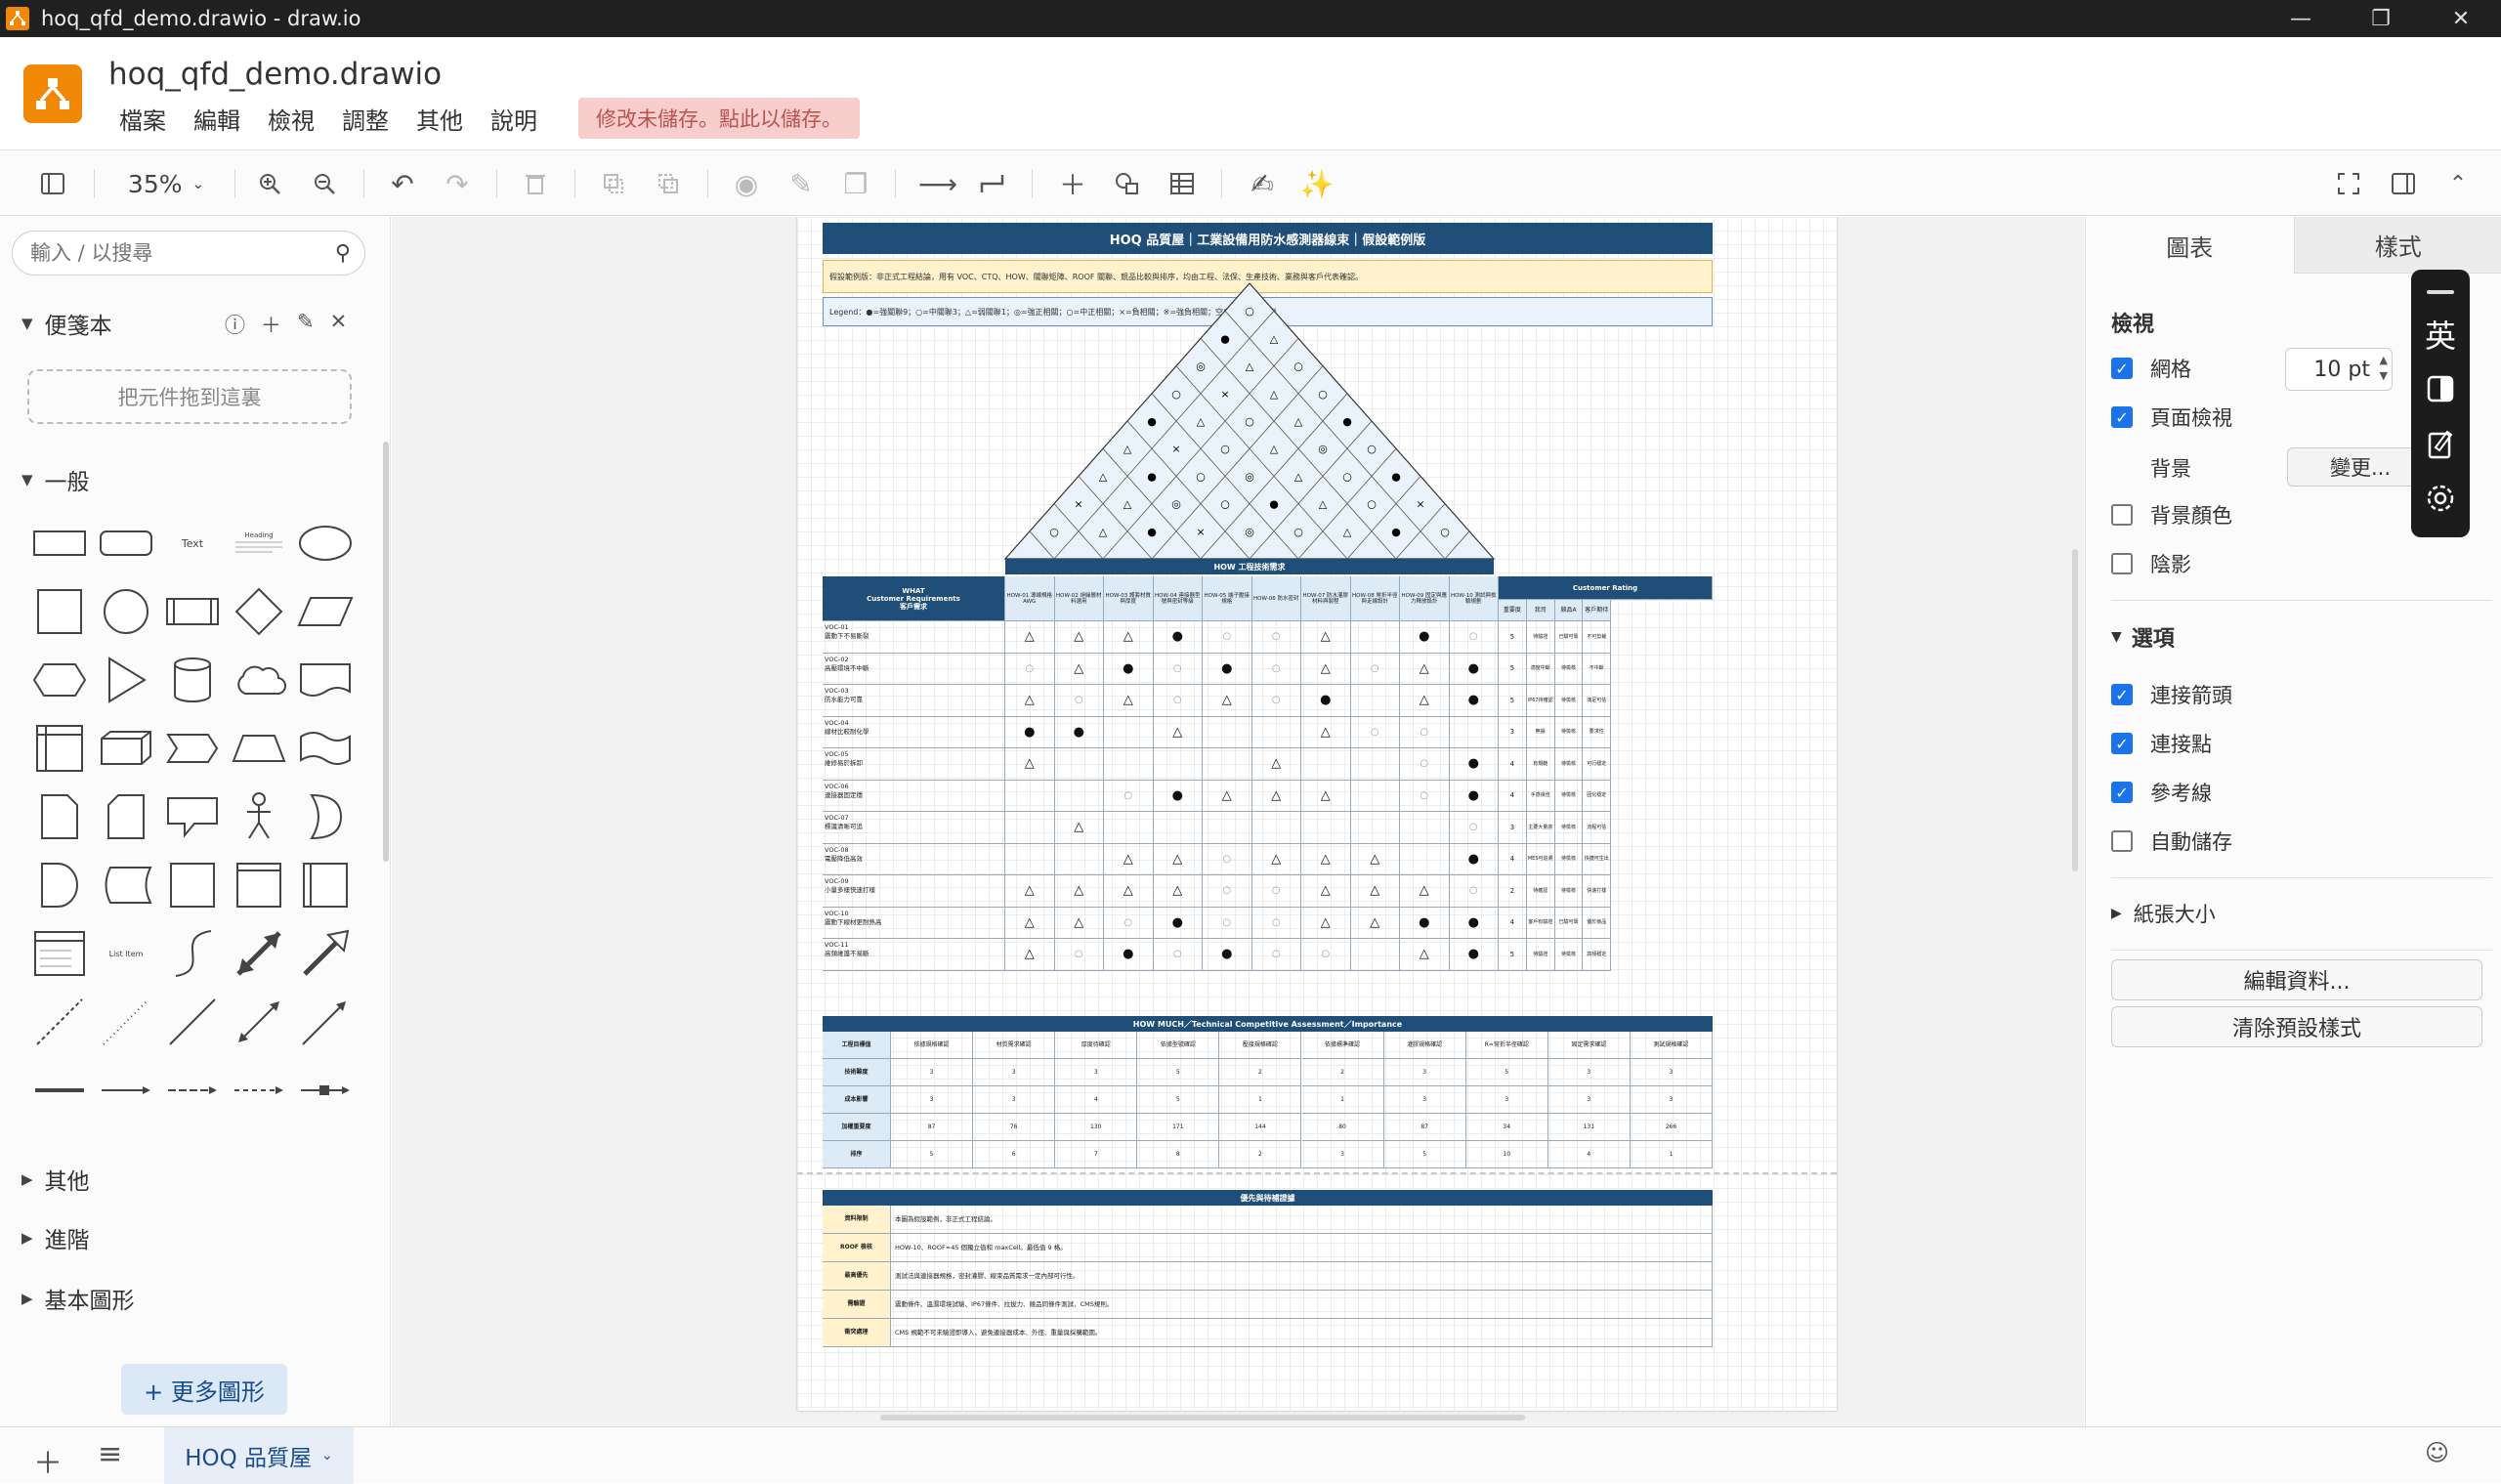  I want to click on more-shapes-button: + 更多圖形, so click(204, 1389).